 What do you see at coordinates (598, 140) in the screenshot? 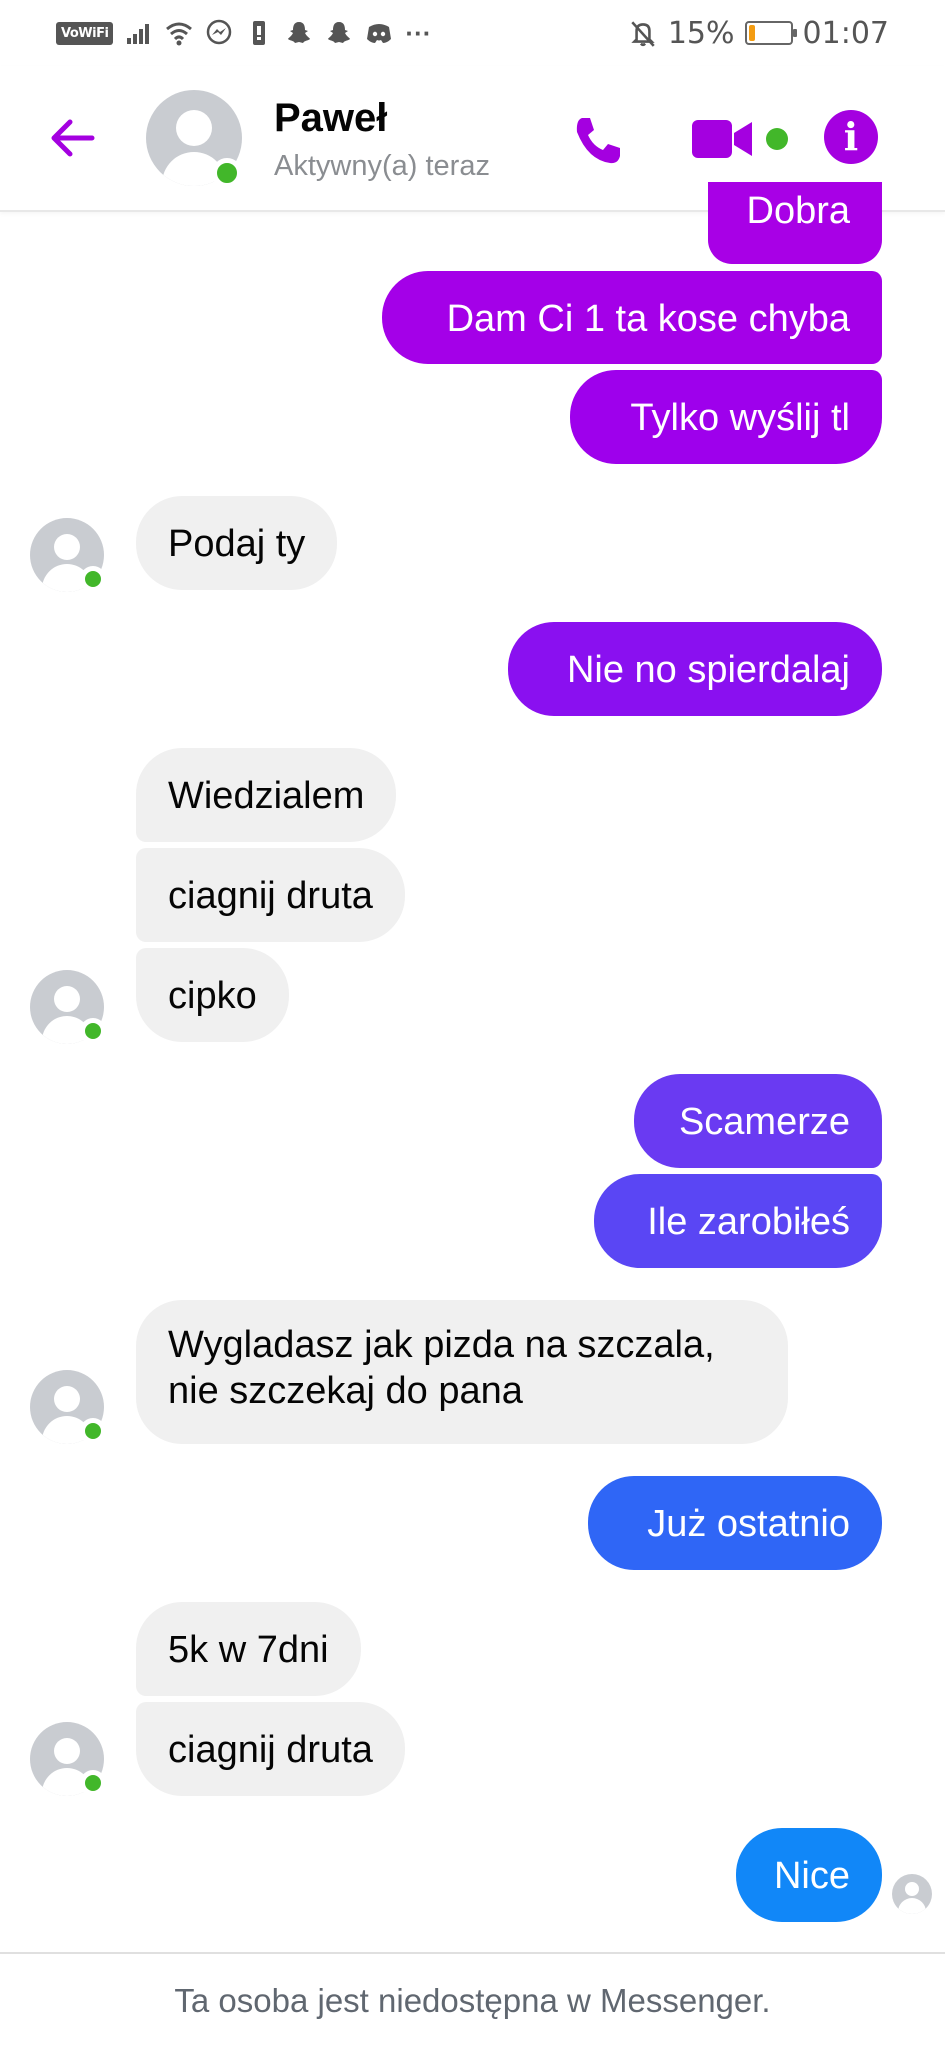
I see `phone-icon` at bounding box center [598, 140].